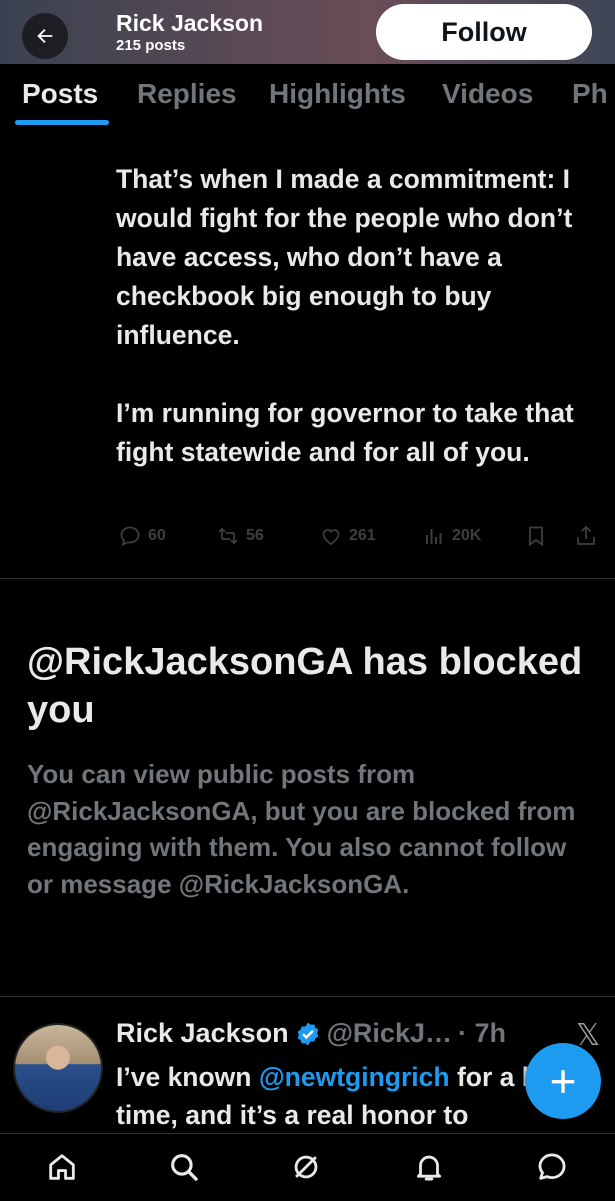 This screenshot has width=615, height=1201. Describe the element at coordinates (187, 1077) in the screenshot. I see `post-text: I’ve known` at that location.